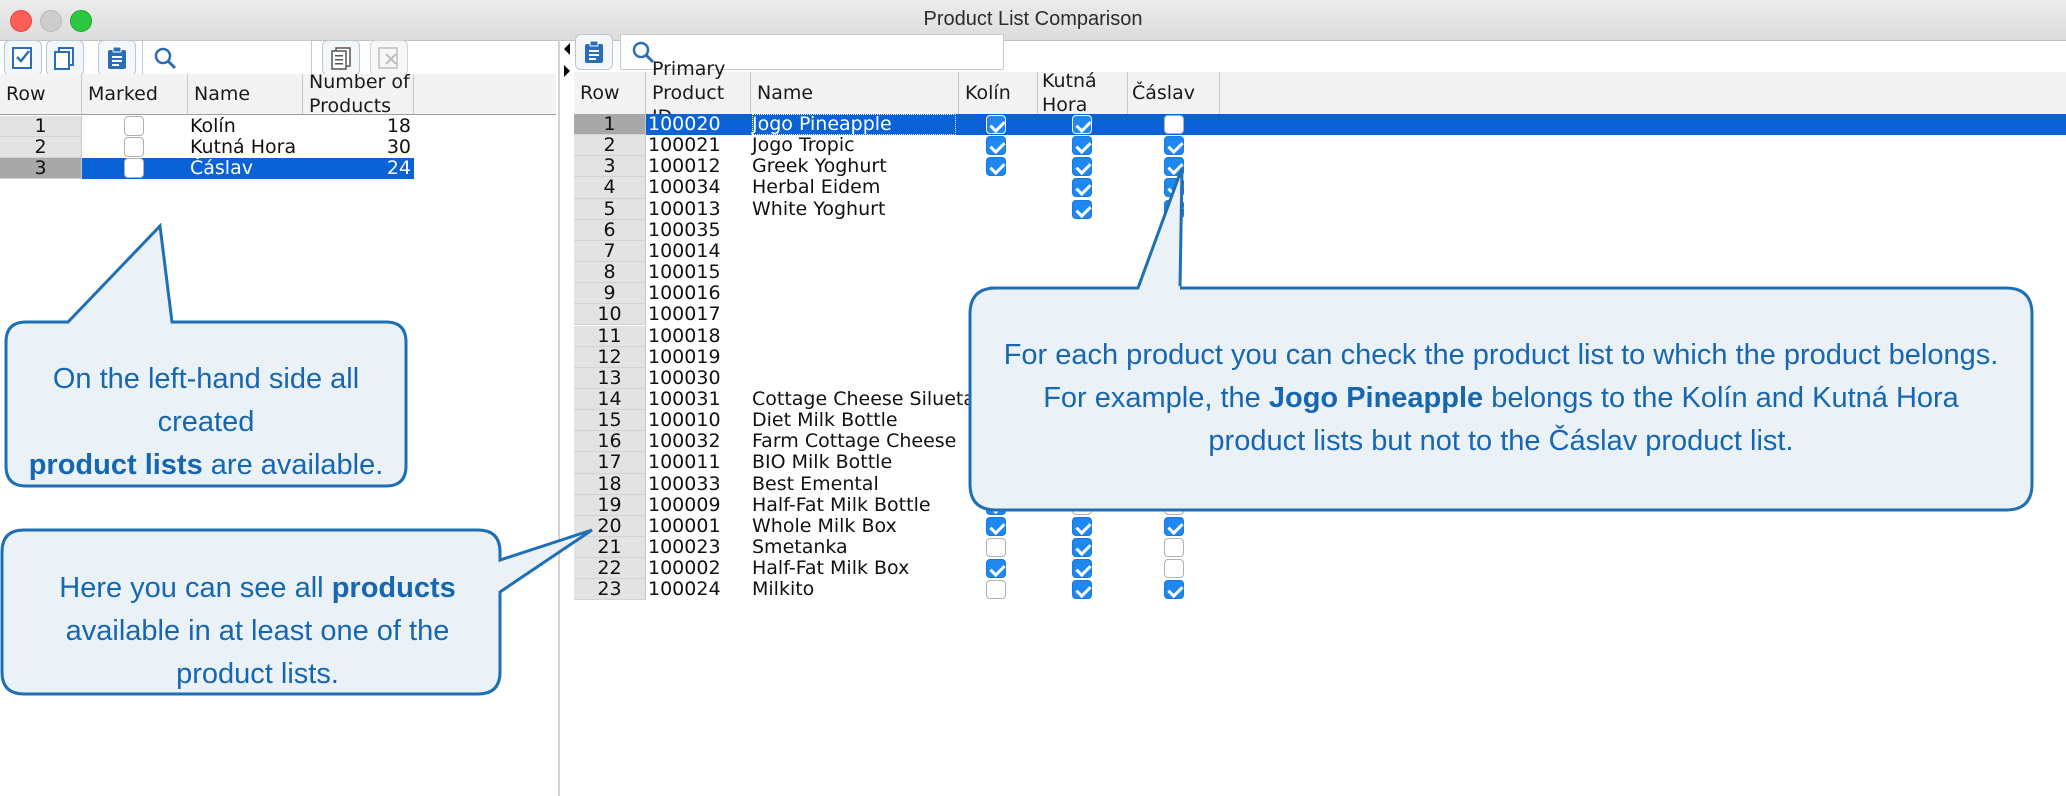  I want to click on callout-text-pre: On the left-hand side all created, so click(206, 400).